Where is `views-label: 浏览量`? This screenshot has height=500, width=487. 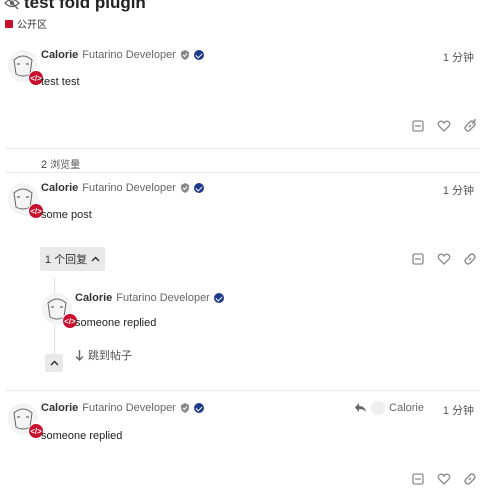
views-label: 浏览量 is located at coordinates (65, 165).